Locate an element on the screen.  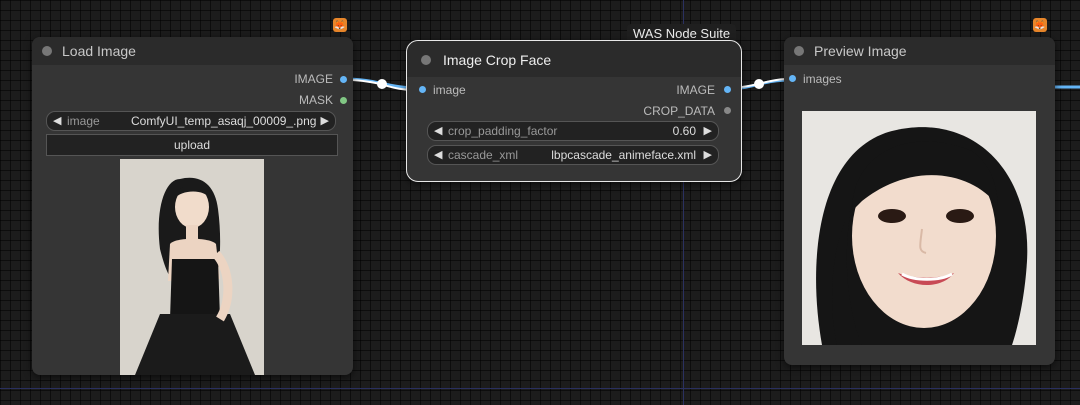
woman-photo-illustration is located at coordinates (192, 267).